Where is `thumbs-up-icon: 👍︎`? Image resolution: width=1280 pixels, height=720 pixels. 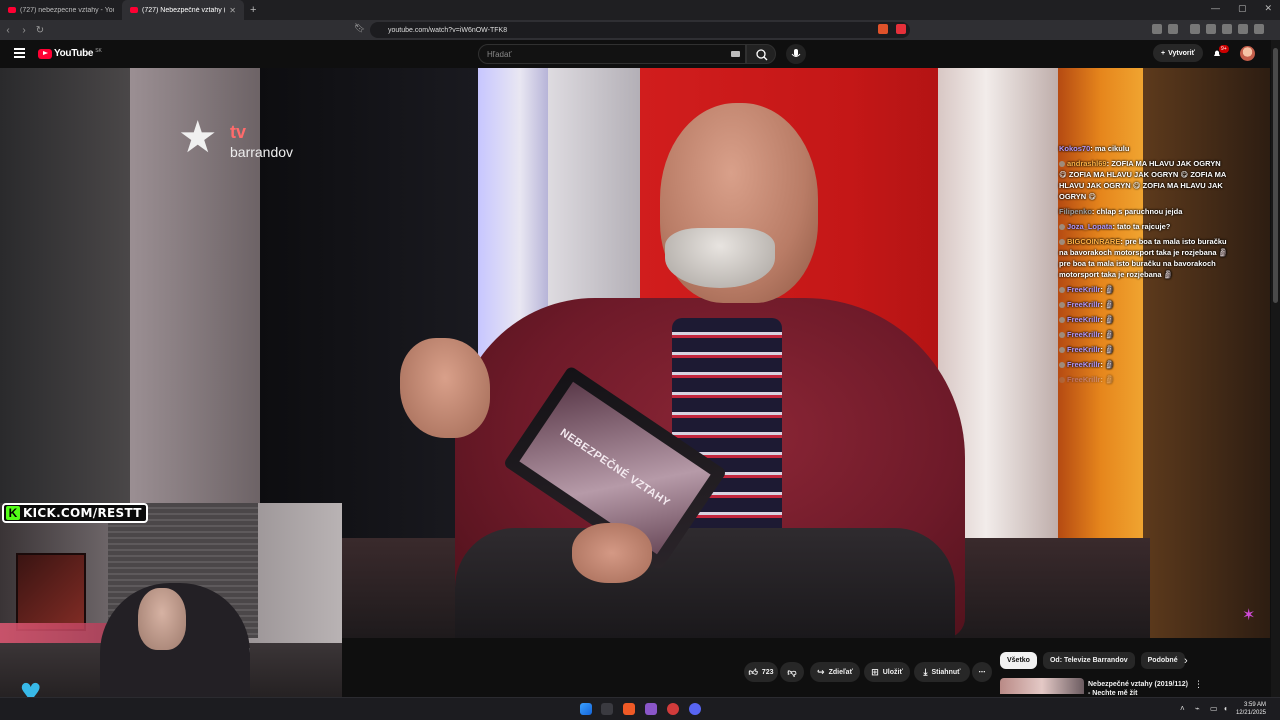
thumbs-up-icon: 👍︎ is located at coordinates (753, 671).